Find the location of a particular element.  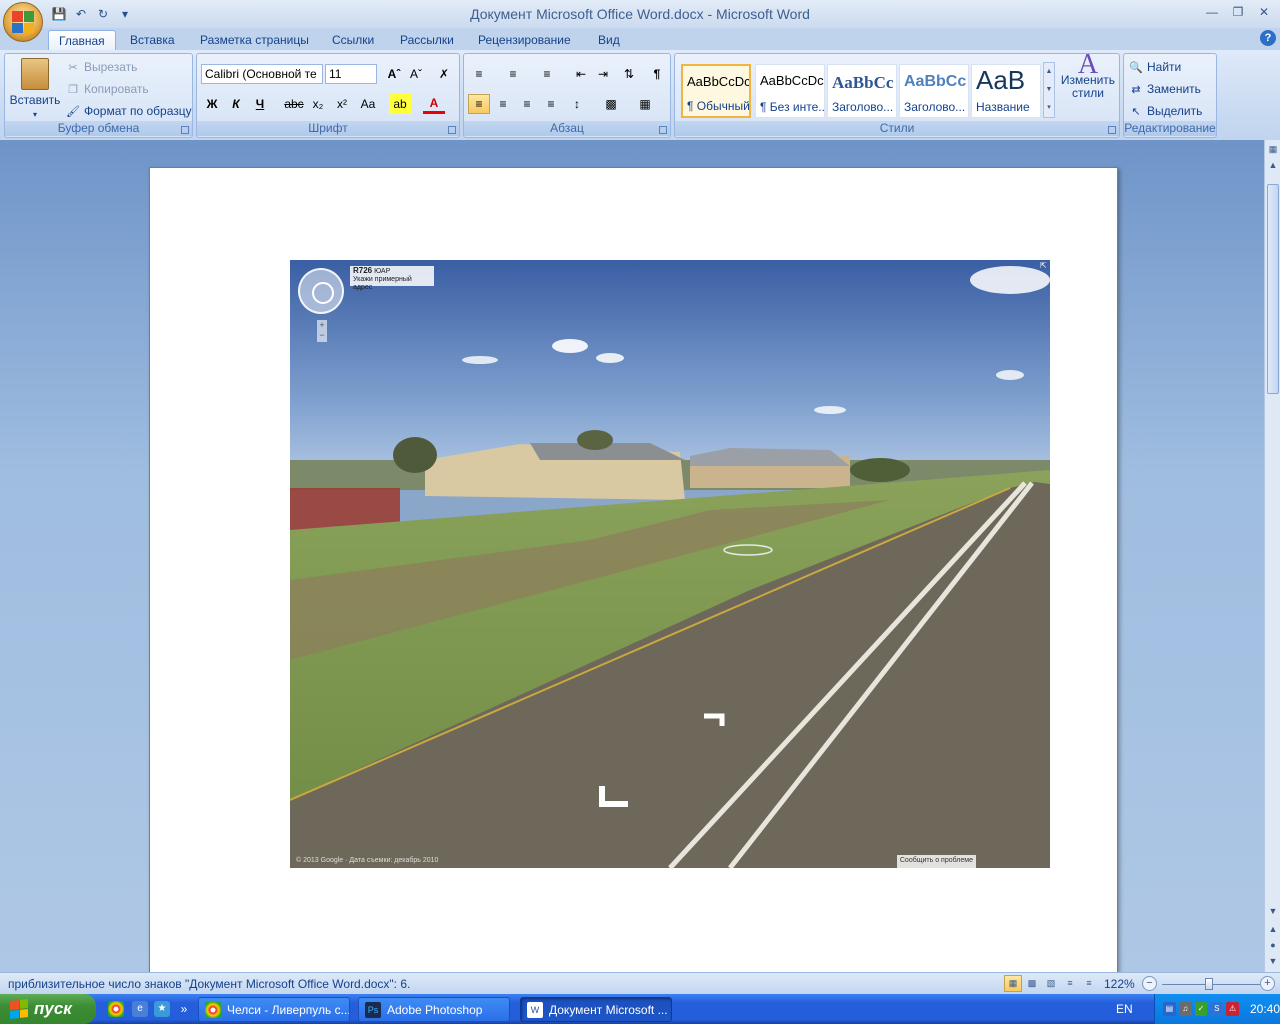

scroll-thumb is located at coordinates (1273, 289).